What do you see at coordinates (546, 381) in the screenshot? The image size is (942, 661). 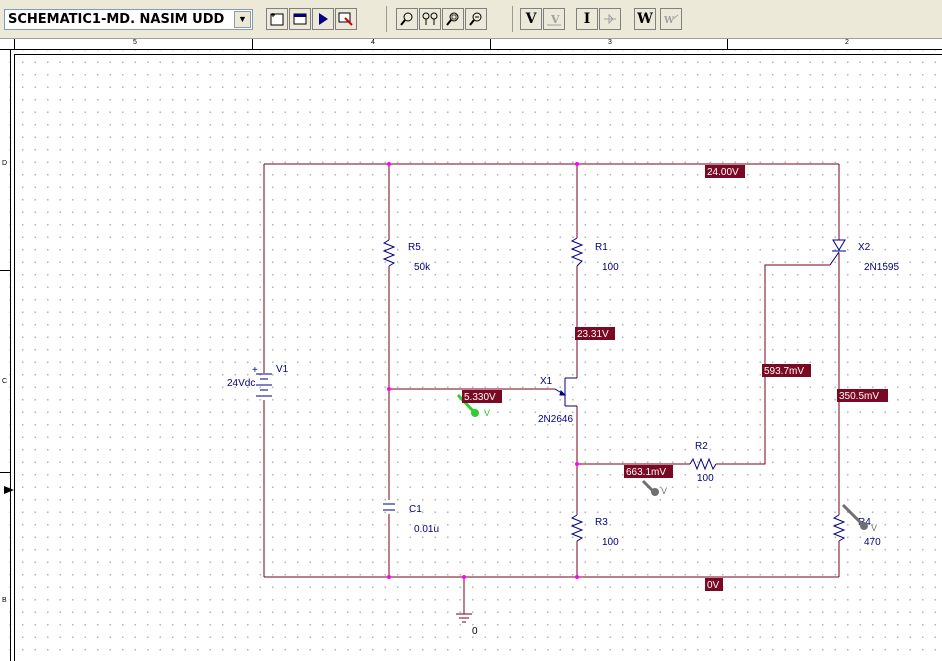 I see `x1-ref: X1` at bounding box center [546, 381].